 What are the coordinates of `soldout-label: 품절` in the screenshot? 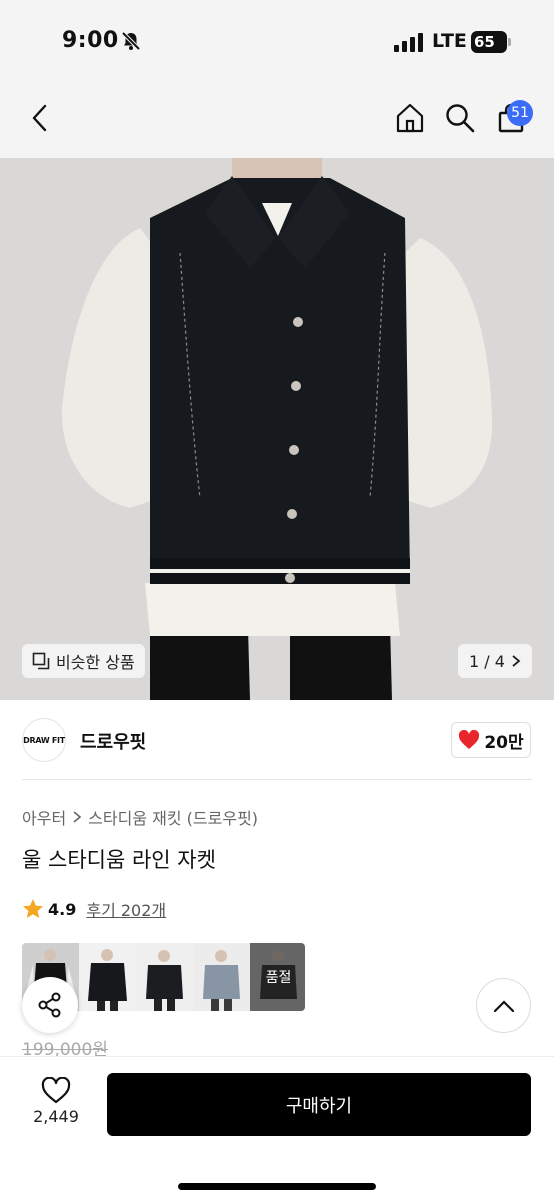 It's located at (277, 977).